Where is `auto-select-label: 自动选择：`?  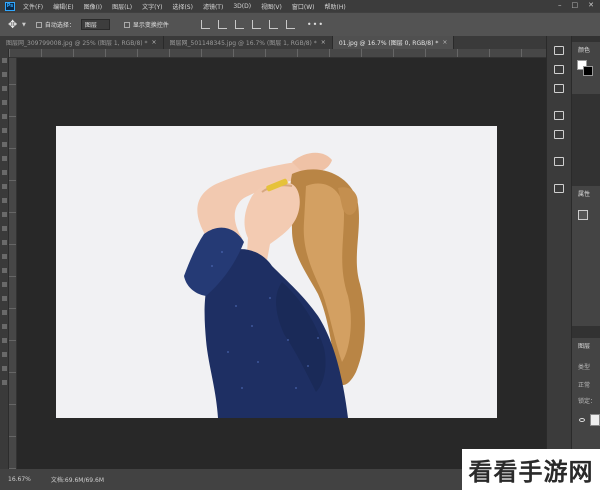 auto-select-label: 自动选择： is located at coordinates (59, 25).